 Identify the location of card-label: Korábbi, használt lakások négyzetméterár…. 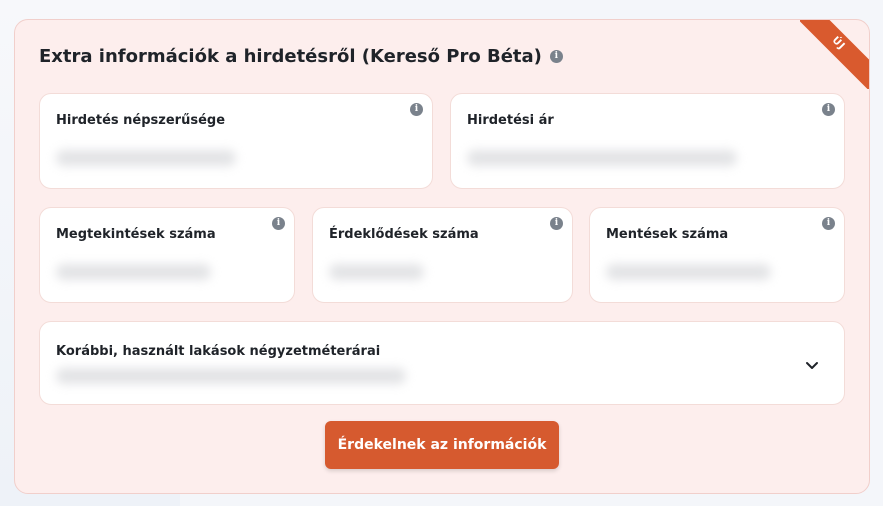
(218, 351).